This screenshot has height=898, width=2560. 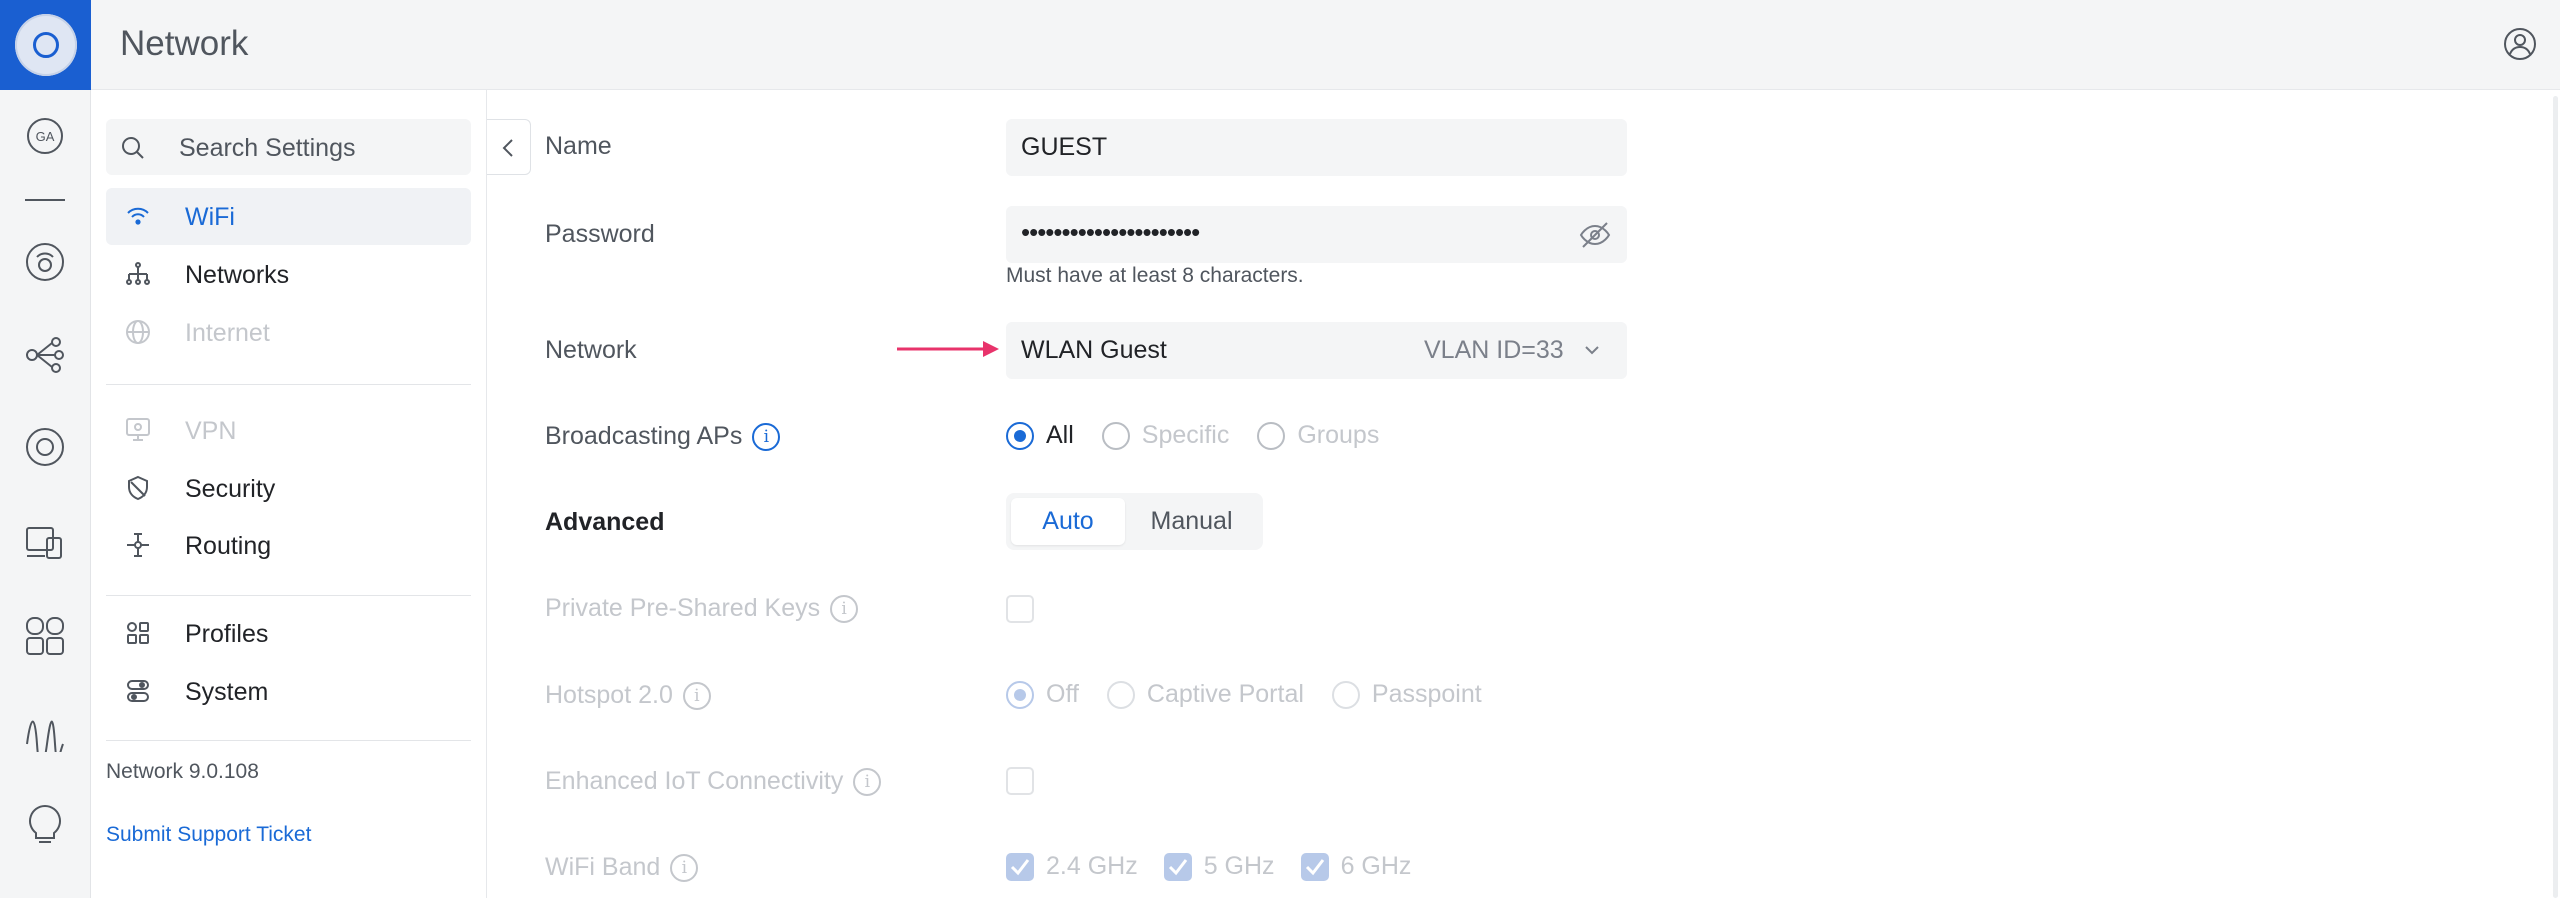 I want to click on sidebar-item-security: Security, so click(x=288, y=488).